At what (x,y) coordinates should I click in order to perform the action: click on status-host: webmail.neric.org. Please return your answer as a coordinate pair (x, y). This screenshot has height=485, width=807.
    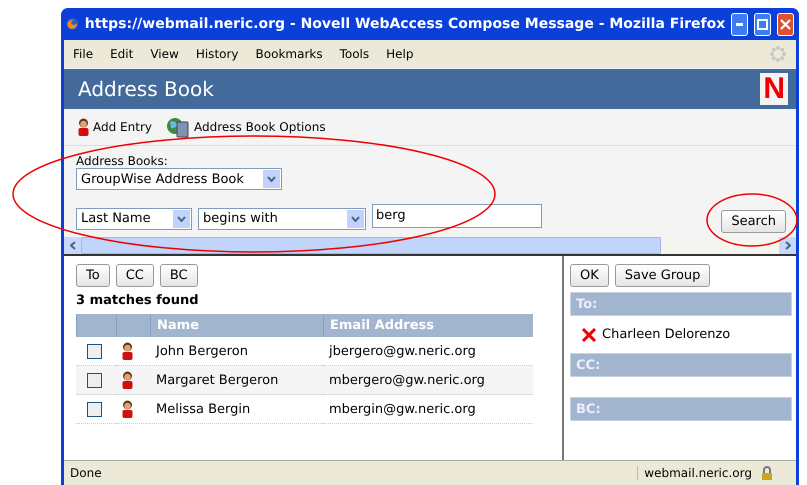
    Looking at the image, I should click on (698, 473).